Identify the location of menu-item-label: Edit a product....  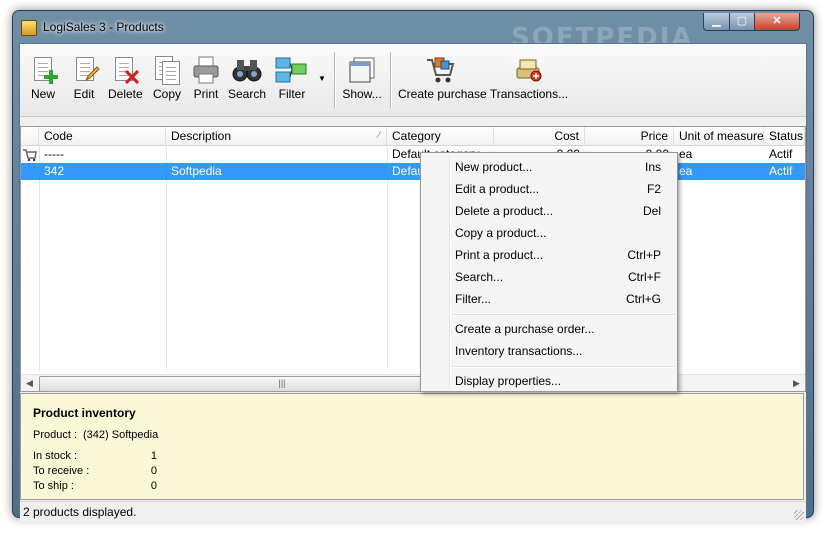
(497, 189).